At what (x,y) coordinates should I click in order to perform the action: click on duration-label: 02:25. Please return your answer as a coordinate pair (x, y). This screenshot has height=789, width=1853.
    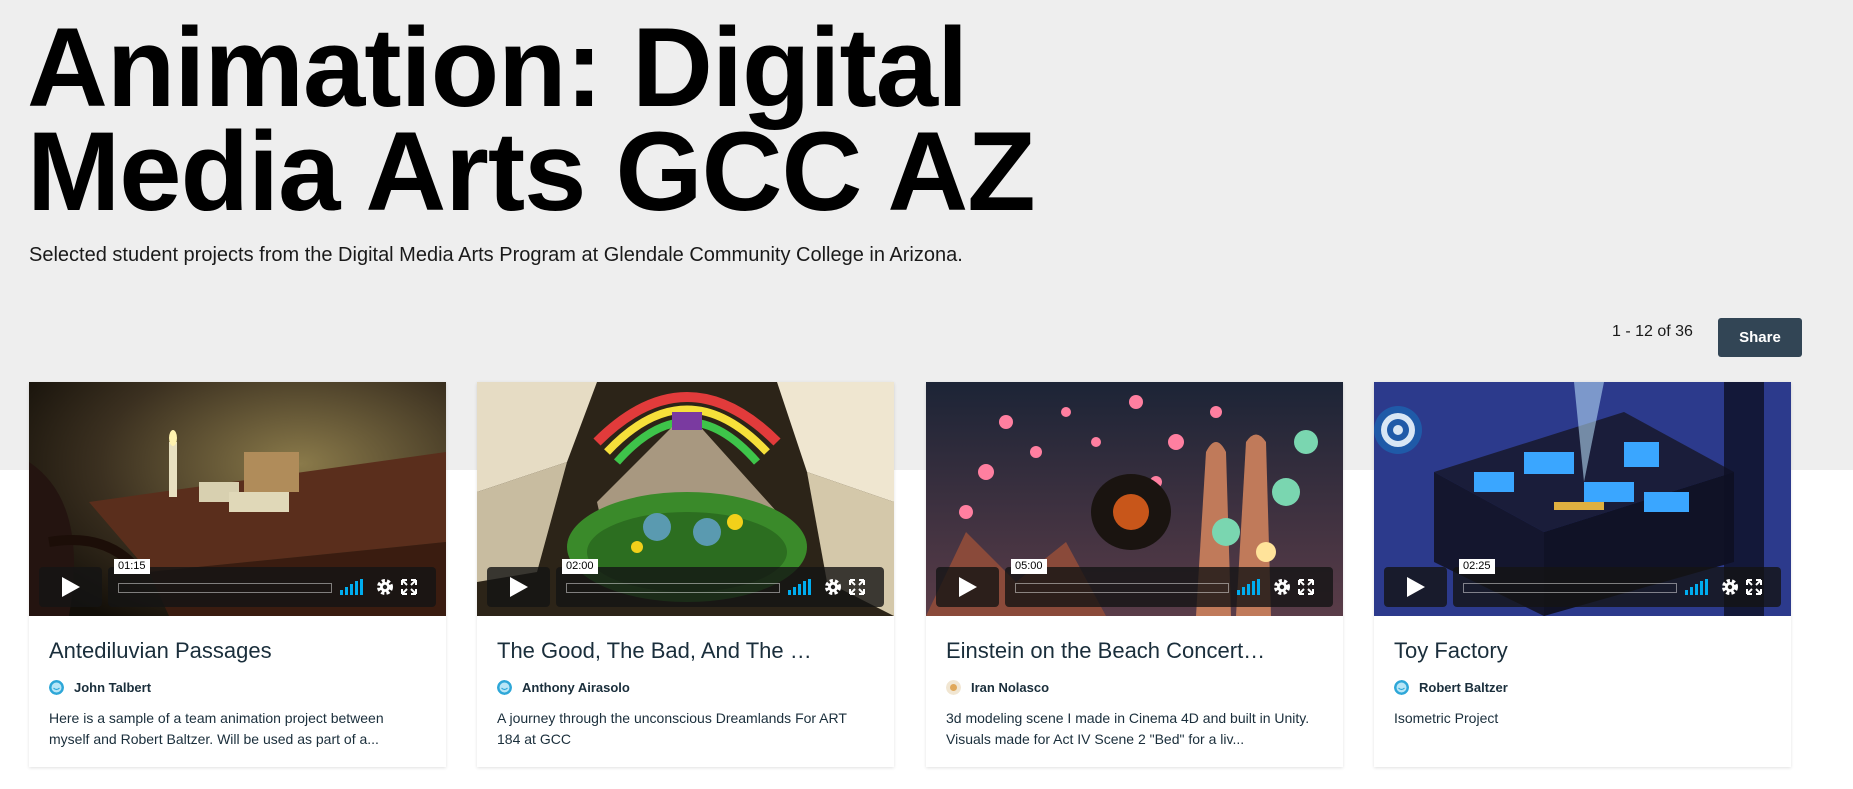
    Looking at the image, I should click on (1477, 566).